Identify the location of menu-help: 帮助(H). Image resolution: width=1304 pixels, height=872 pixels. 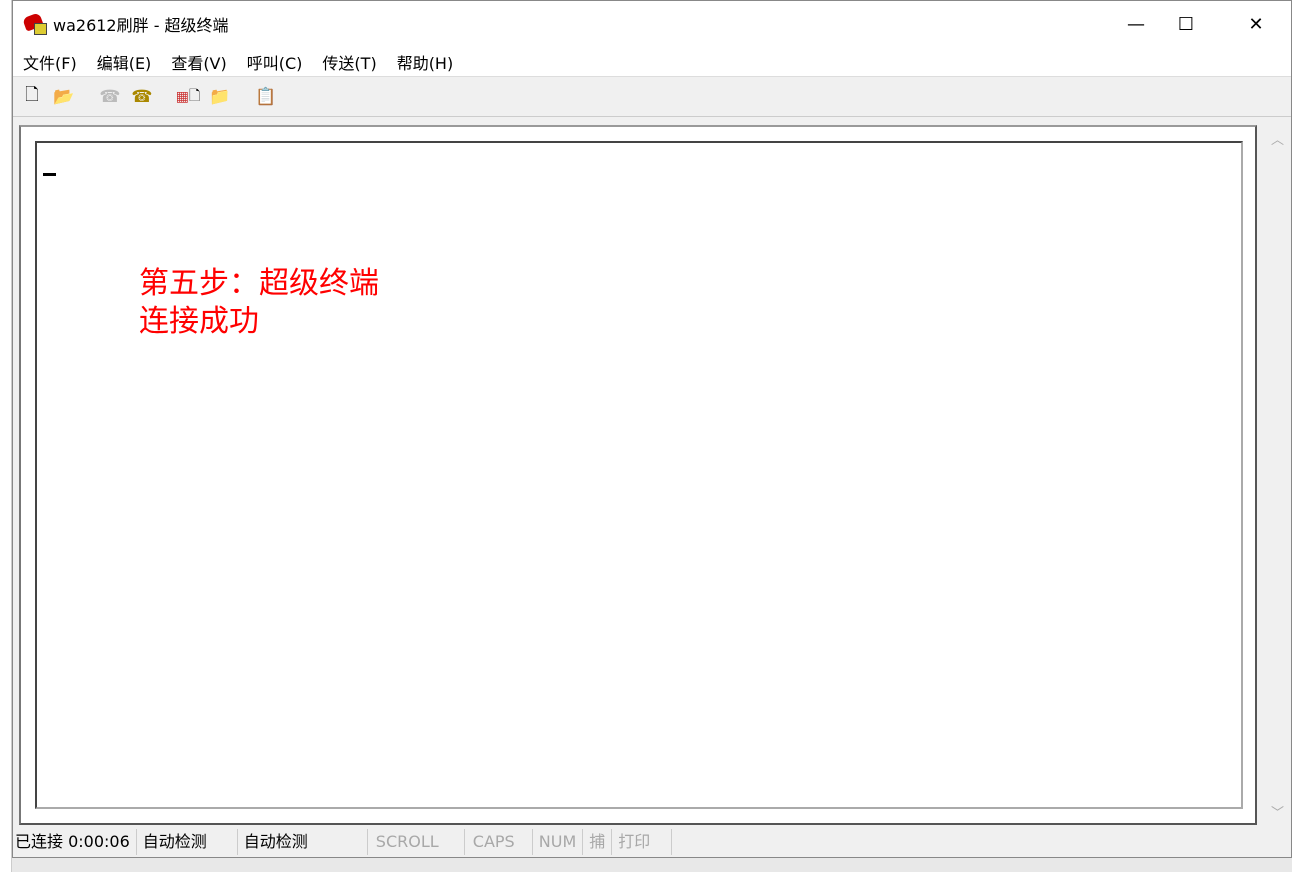
(425, 62).